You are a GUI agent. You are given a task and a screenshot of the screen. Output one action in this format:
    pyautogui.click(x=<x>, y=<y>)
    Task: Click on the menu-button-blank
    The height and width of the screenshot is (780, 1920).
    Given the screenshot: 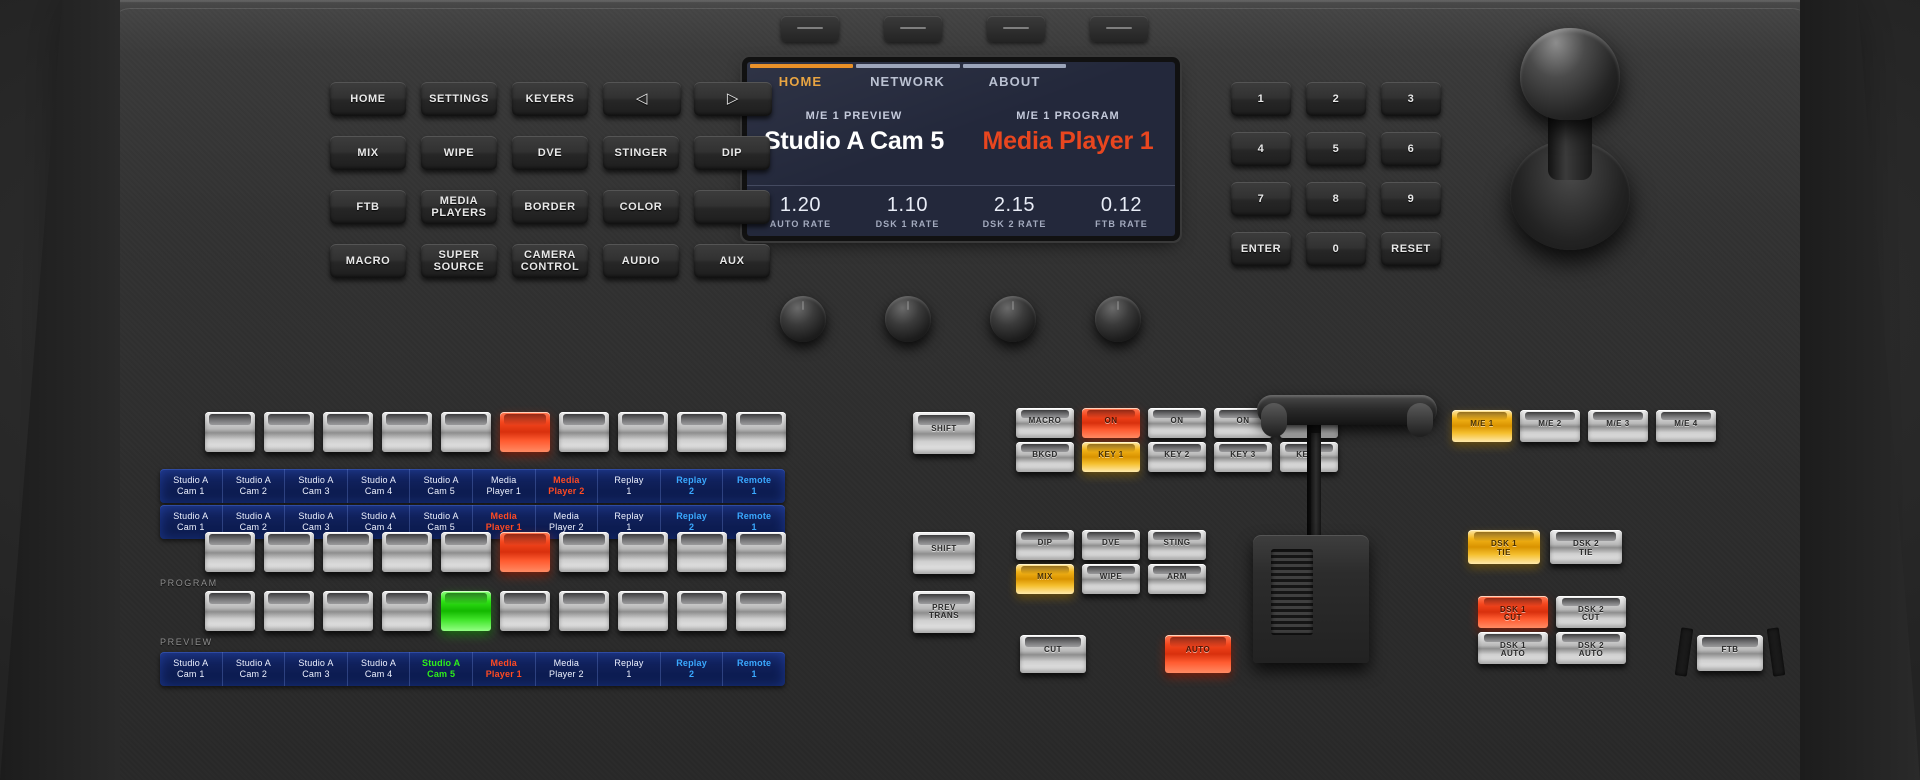 What is the action you would take?
    pyautogui.click(x=732, y=207)
    